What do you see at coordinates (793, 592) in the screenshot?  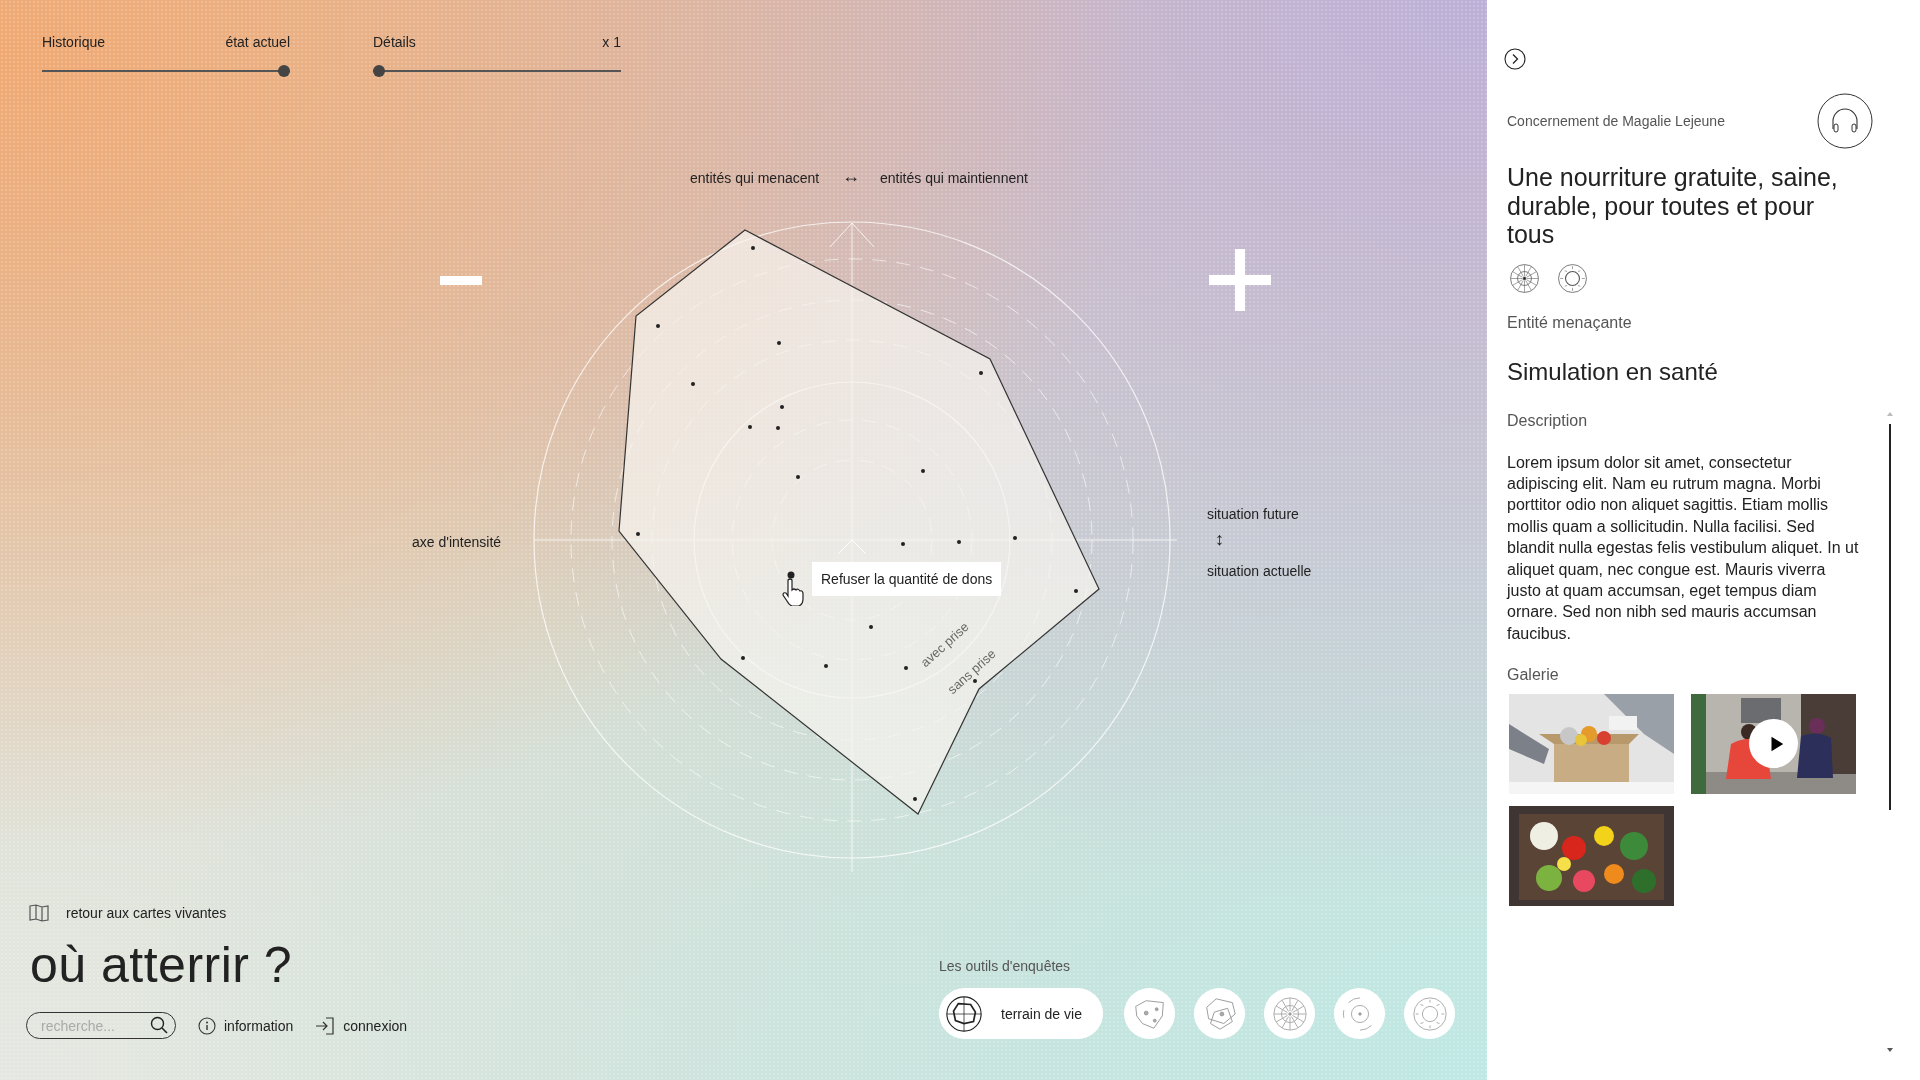 I see `hand-cursor-icon` at bounding box center [793, 592].